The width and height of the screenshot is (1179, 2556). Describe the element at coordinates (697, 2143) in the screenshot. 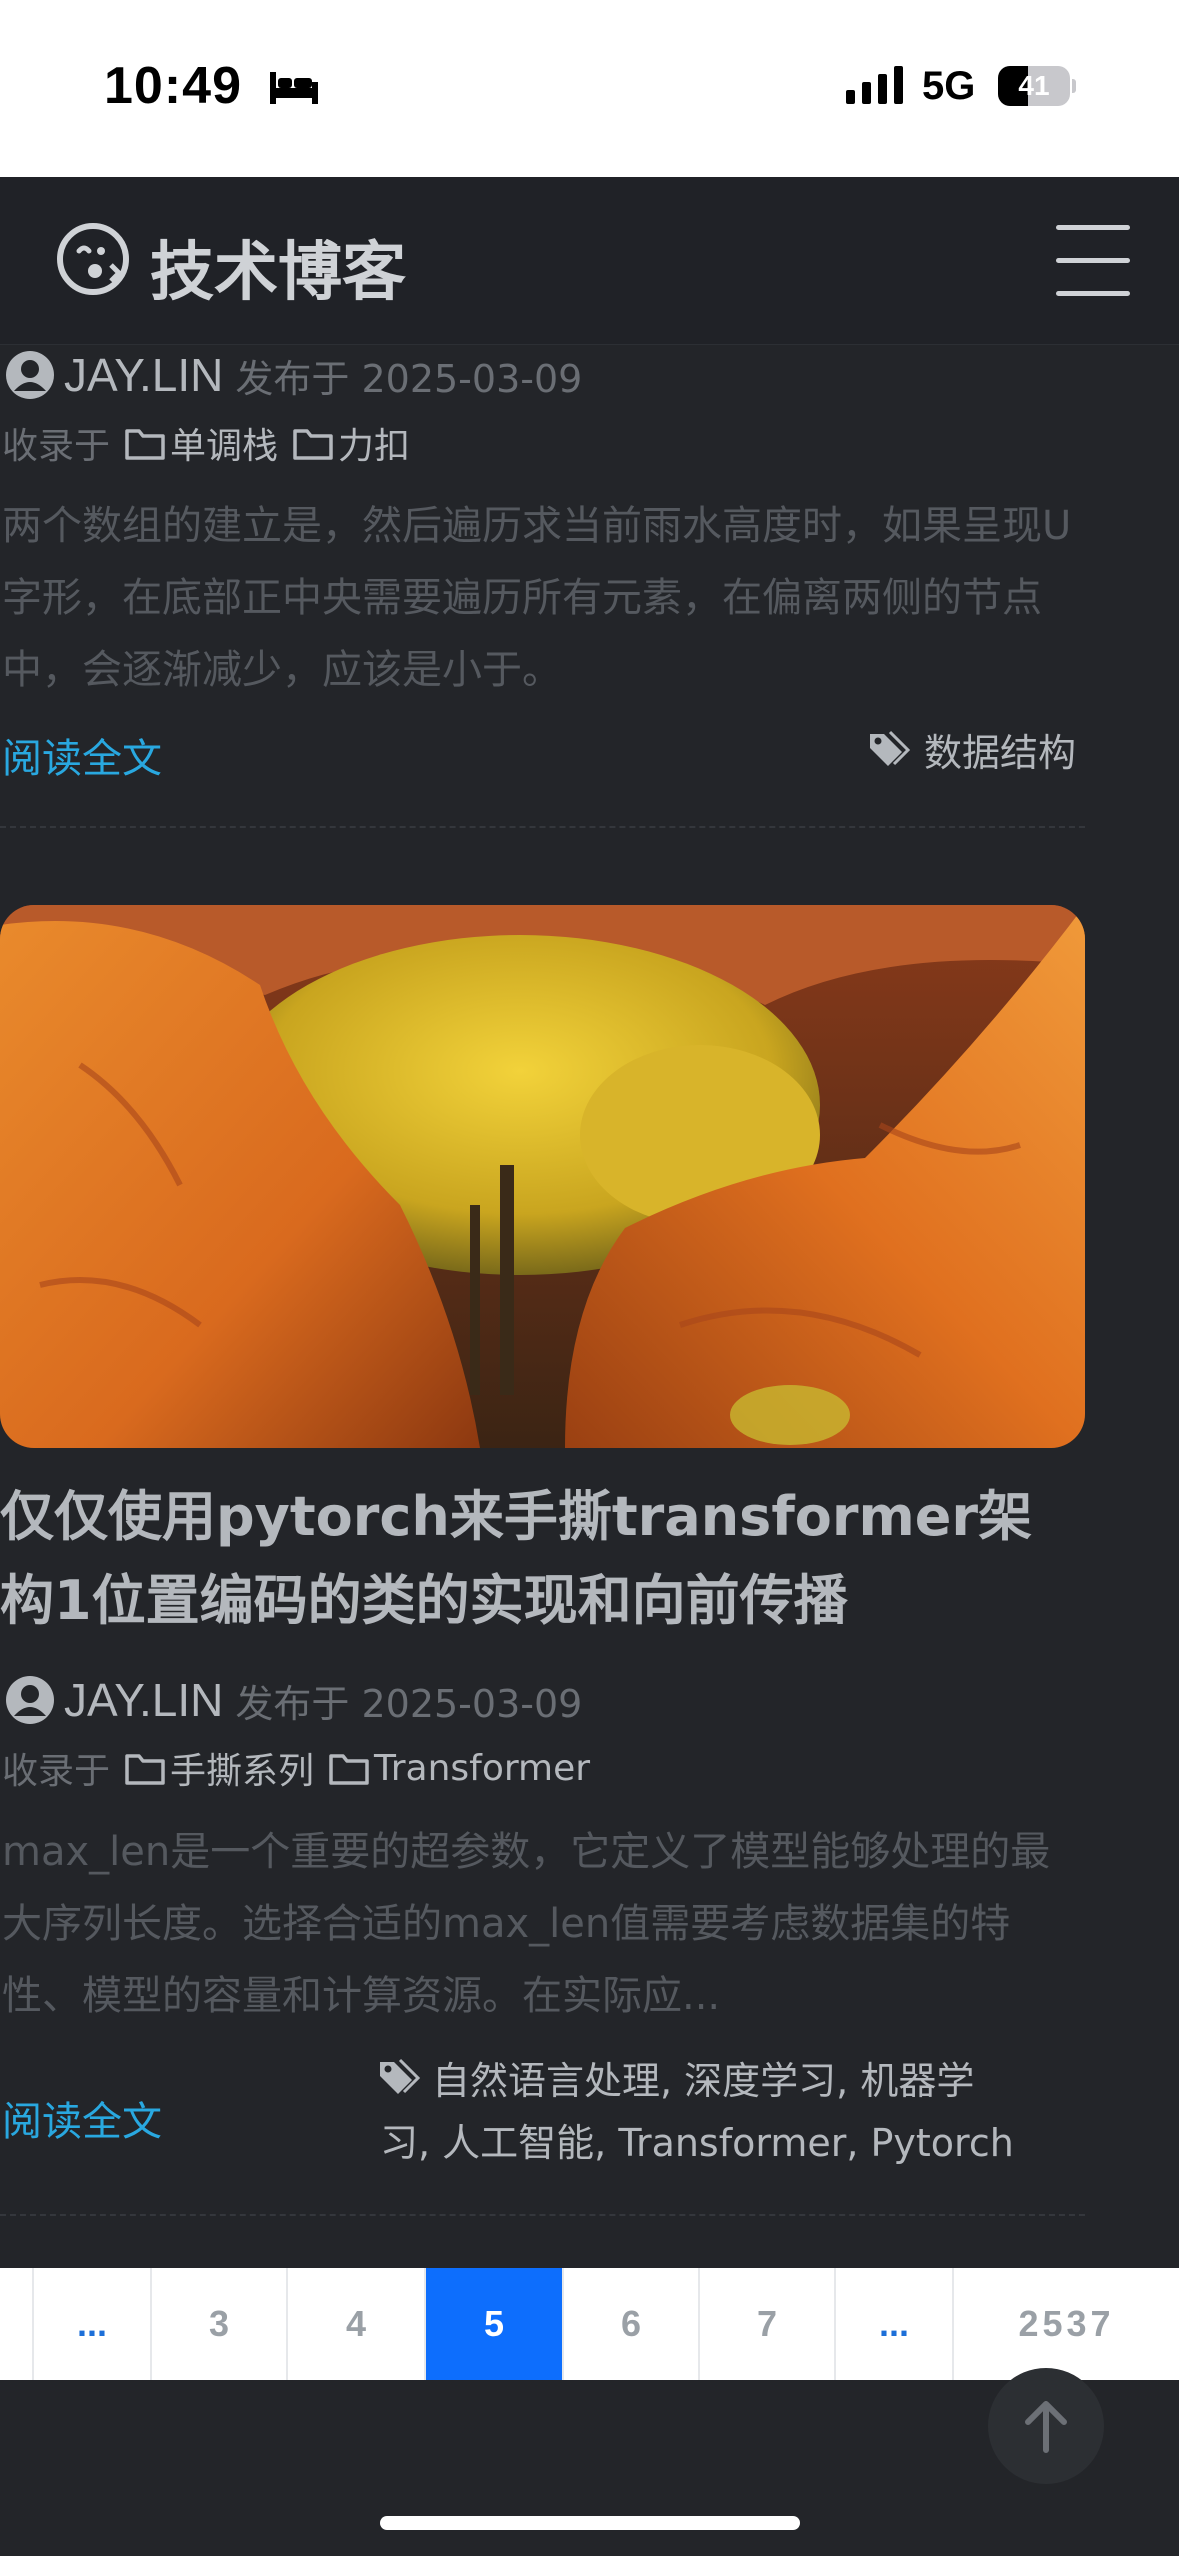

I see `tag-list: 习, 人工智能, Transformer, Pytorch` at that location.